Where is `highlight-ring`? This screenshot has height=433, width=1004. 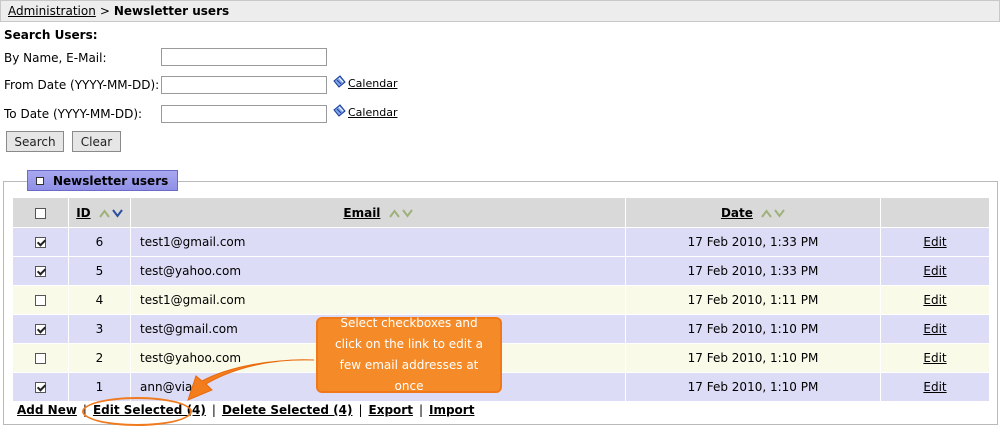 highlight-ring is located at coordinates (137, 411).